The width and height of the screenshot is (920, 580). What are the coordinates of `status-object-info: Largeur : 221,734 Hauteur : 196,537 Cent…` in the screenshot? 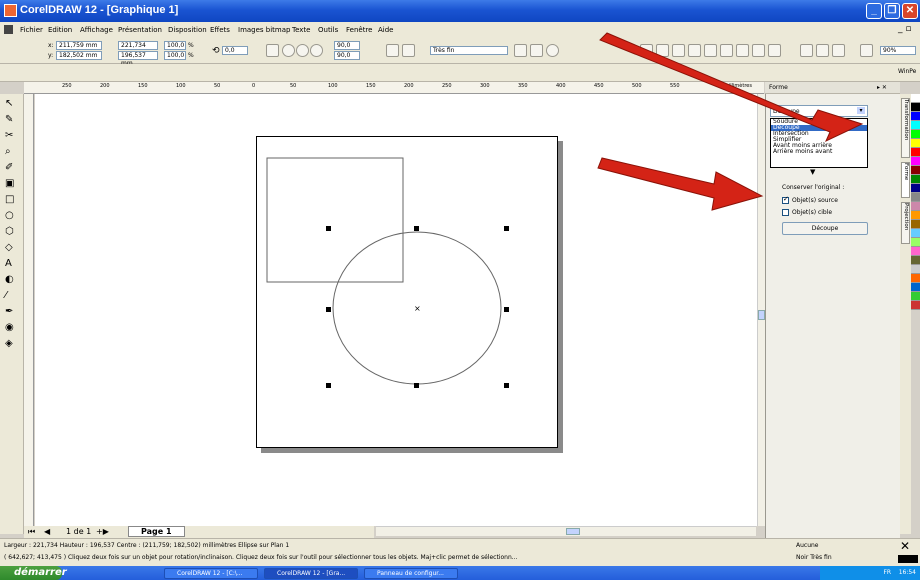 It's located at (147, 545).